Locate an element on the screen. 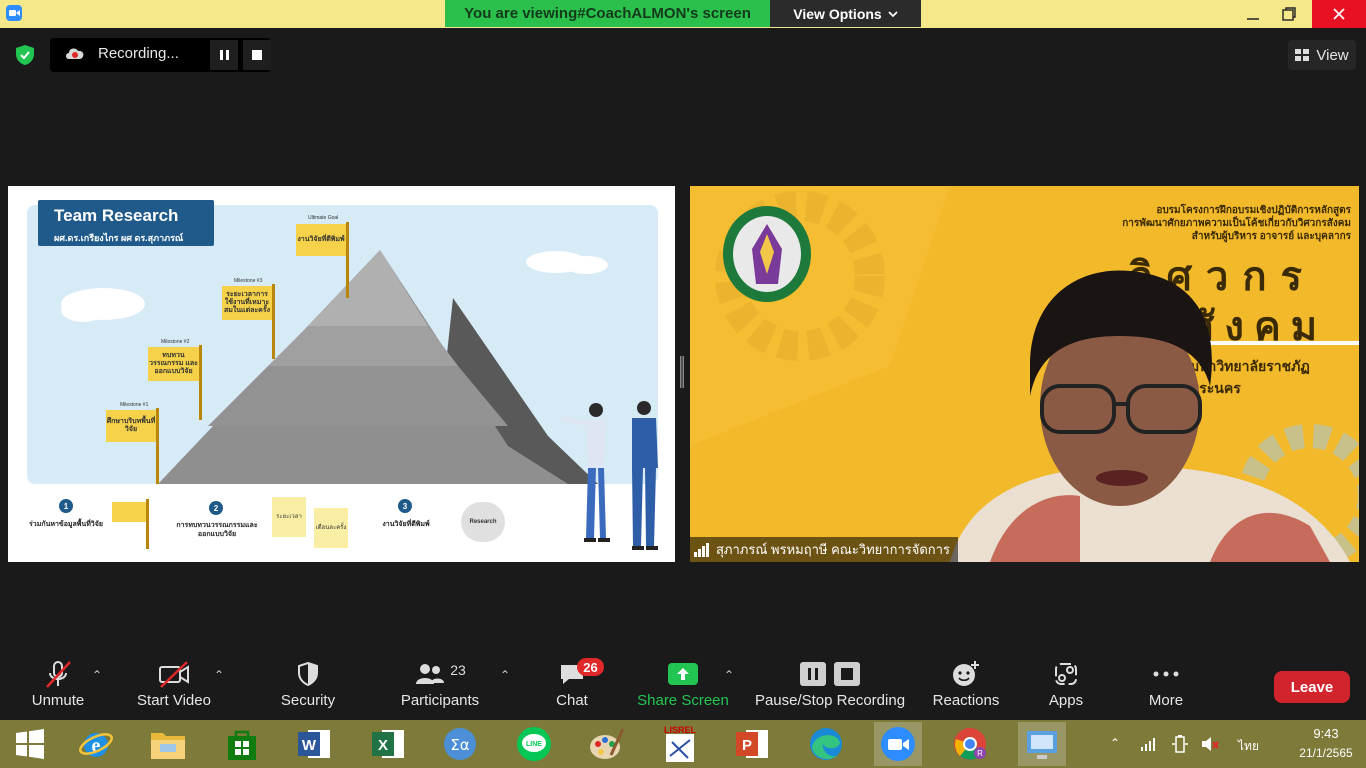 This screenshot has width=1366, height=768. ultimate-goal-label: Ultimate Goal is located at coordinates (323, 218).